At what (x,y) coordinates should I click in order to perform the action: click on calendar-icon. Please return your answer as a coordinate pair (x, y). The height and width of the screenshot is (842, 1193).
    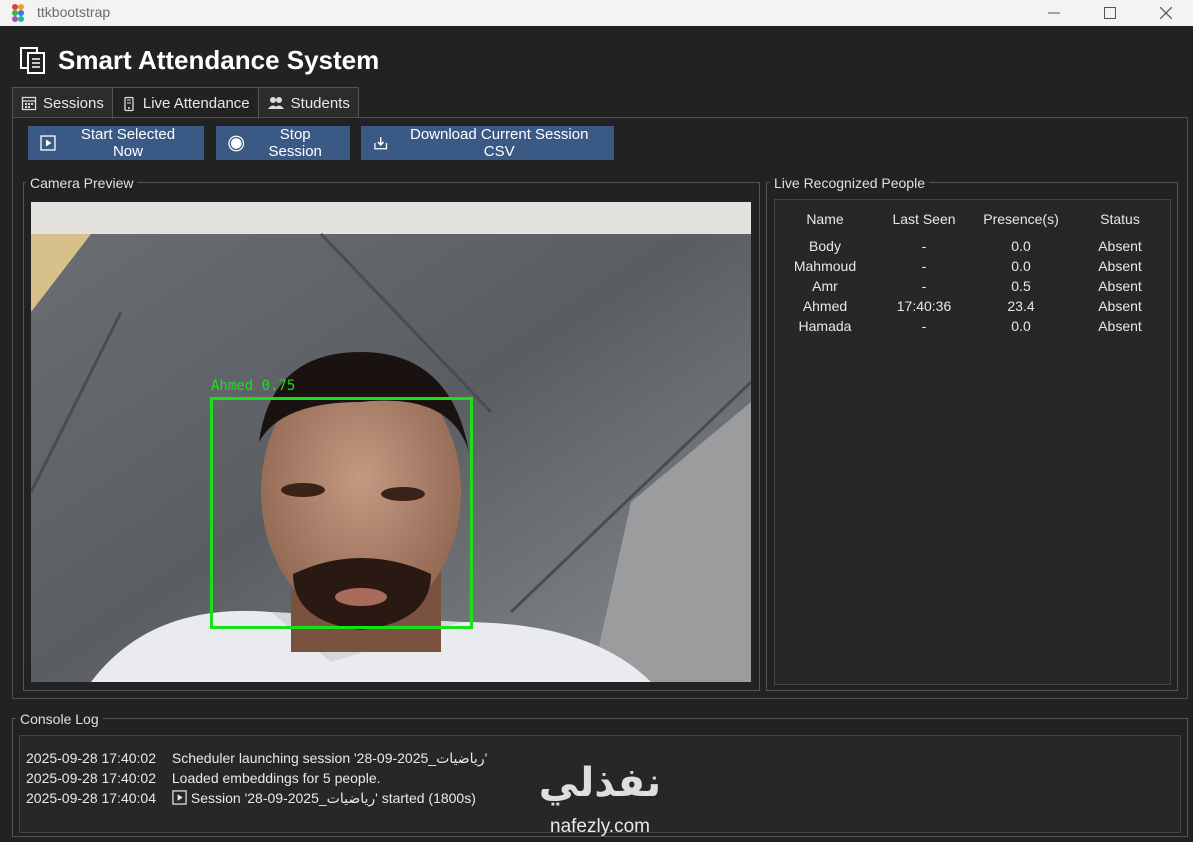
    Looking at the image, I should click on (29, 103).